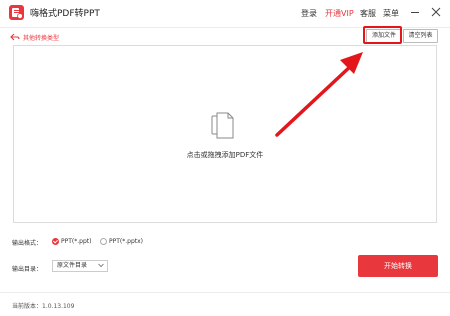 This screenshot has width=450, height=316. Describe the element at coordinates (225, 292) in the screenshot. I see `footer-divider` at that location.